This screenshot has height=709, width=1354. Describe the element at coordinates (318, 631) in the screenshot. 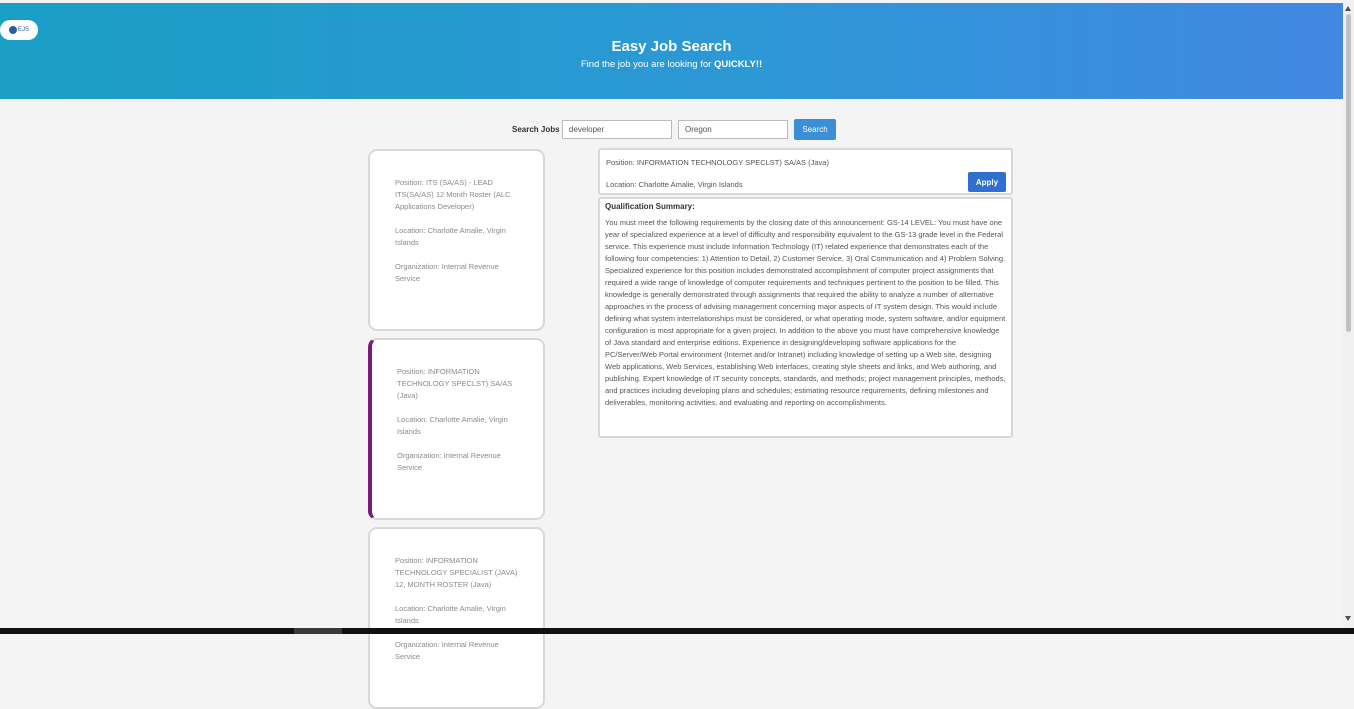

I see `bottom-bar-segment` at that location.